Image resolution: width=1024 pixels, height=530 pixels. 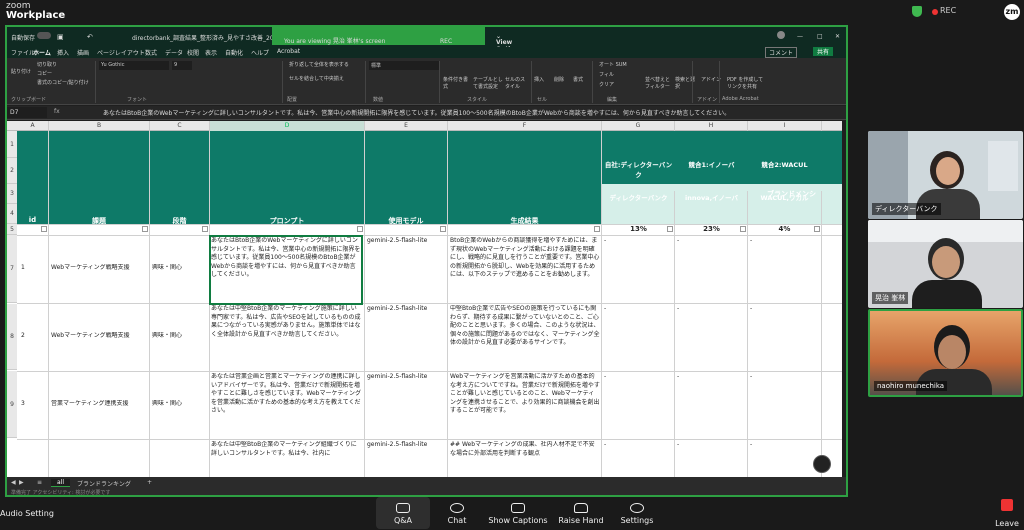 I want to click on video-tile-1: ディレクターバンク, so click(x=945, y=175).